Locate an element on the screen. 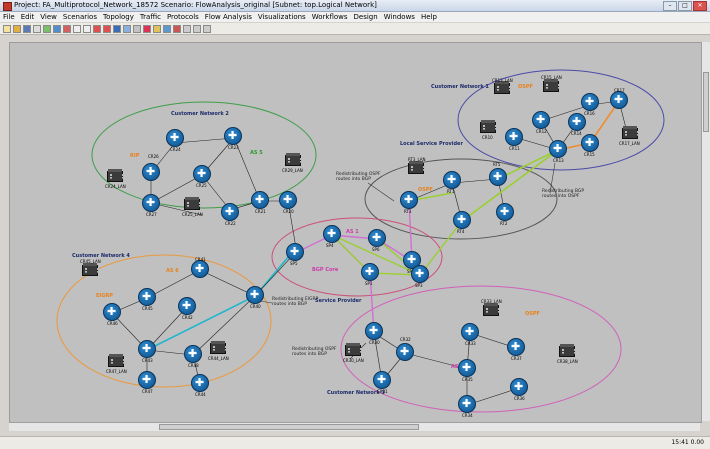 The height and width of the screenshot is (449, 710). new-icon is located at coordinates (7, 28).